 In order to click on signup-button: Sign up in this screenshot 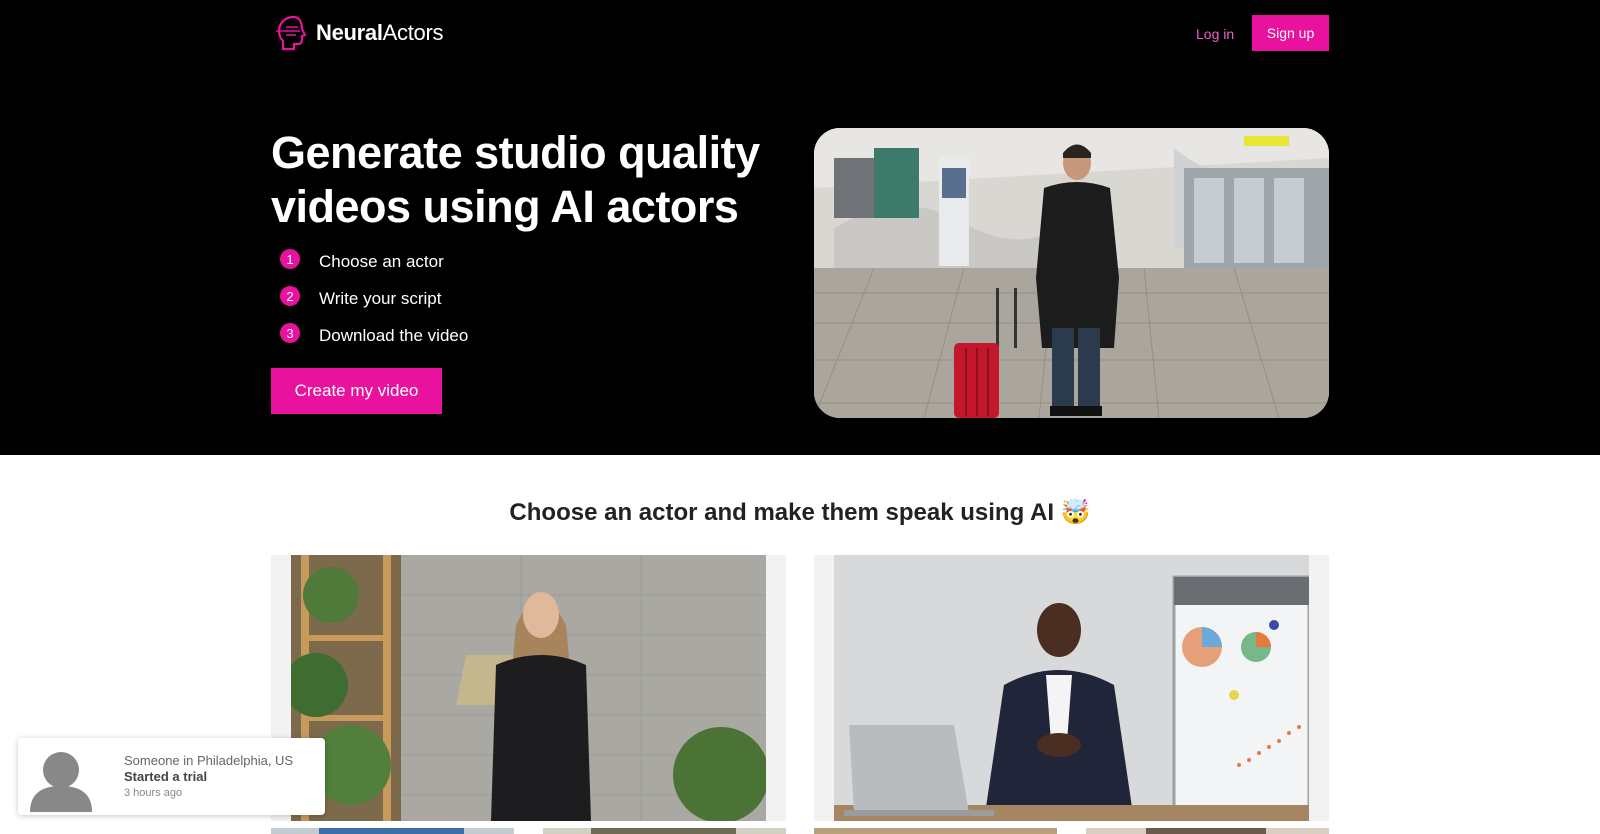, I will do `click(1290, 33)`.